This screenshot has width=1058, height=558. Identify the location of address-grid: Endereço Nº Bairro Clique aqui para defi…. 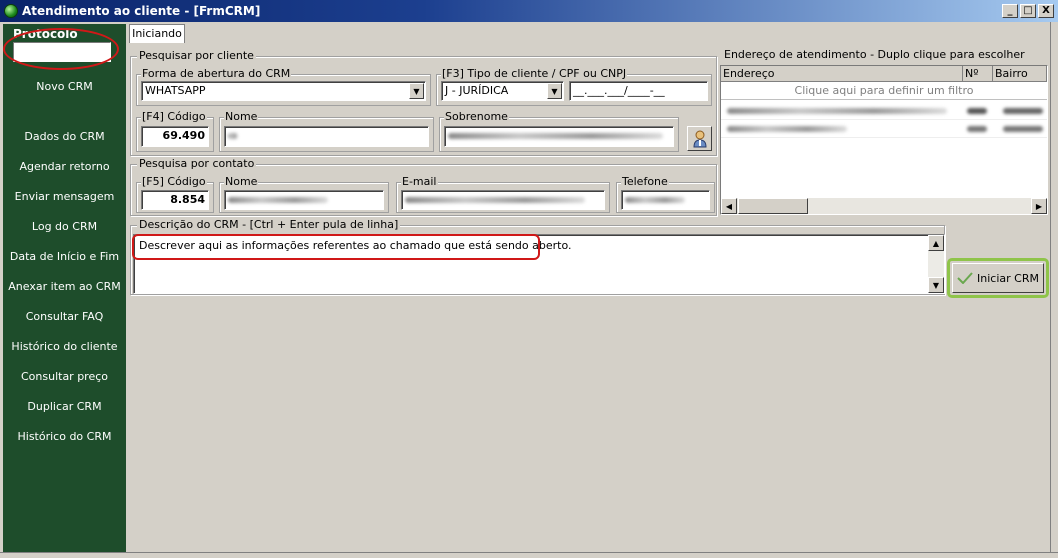
(884, 140).